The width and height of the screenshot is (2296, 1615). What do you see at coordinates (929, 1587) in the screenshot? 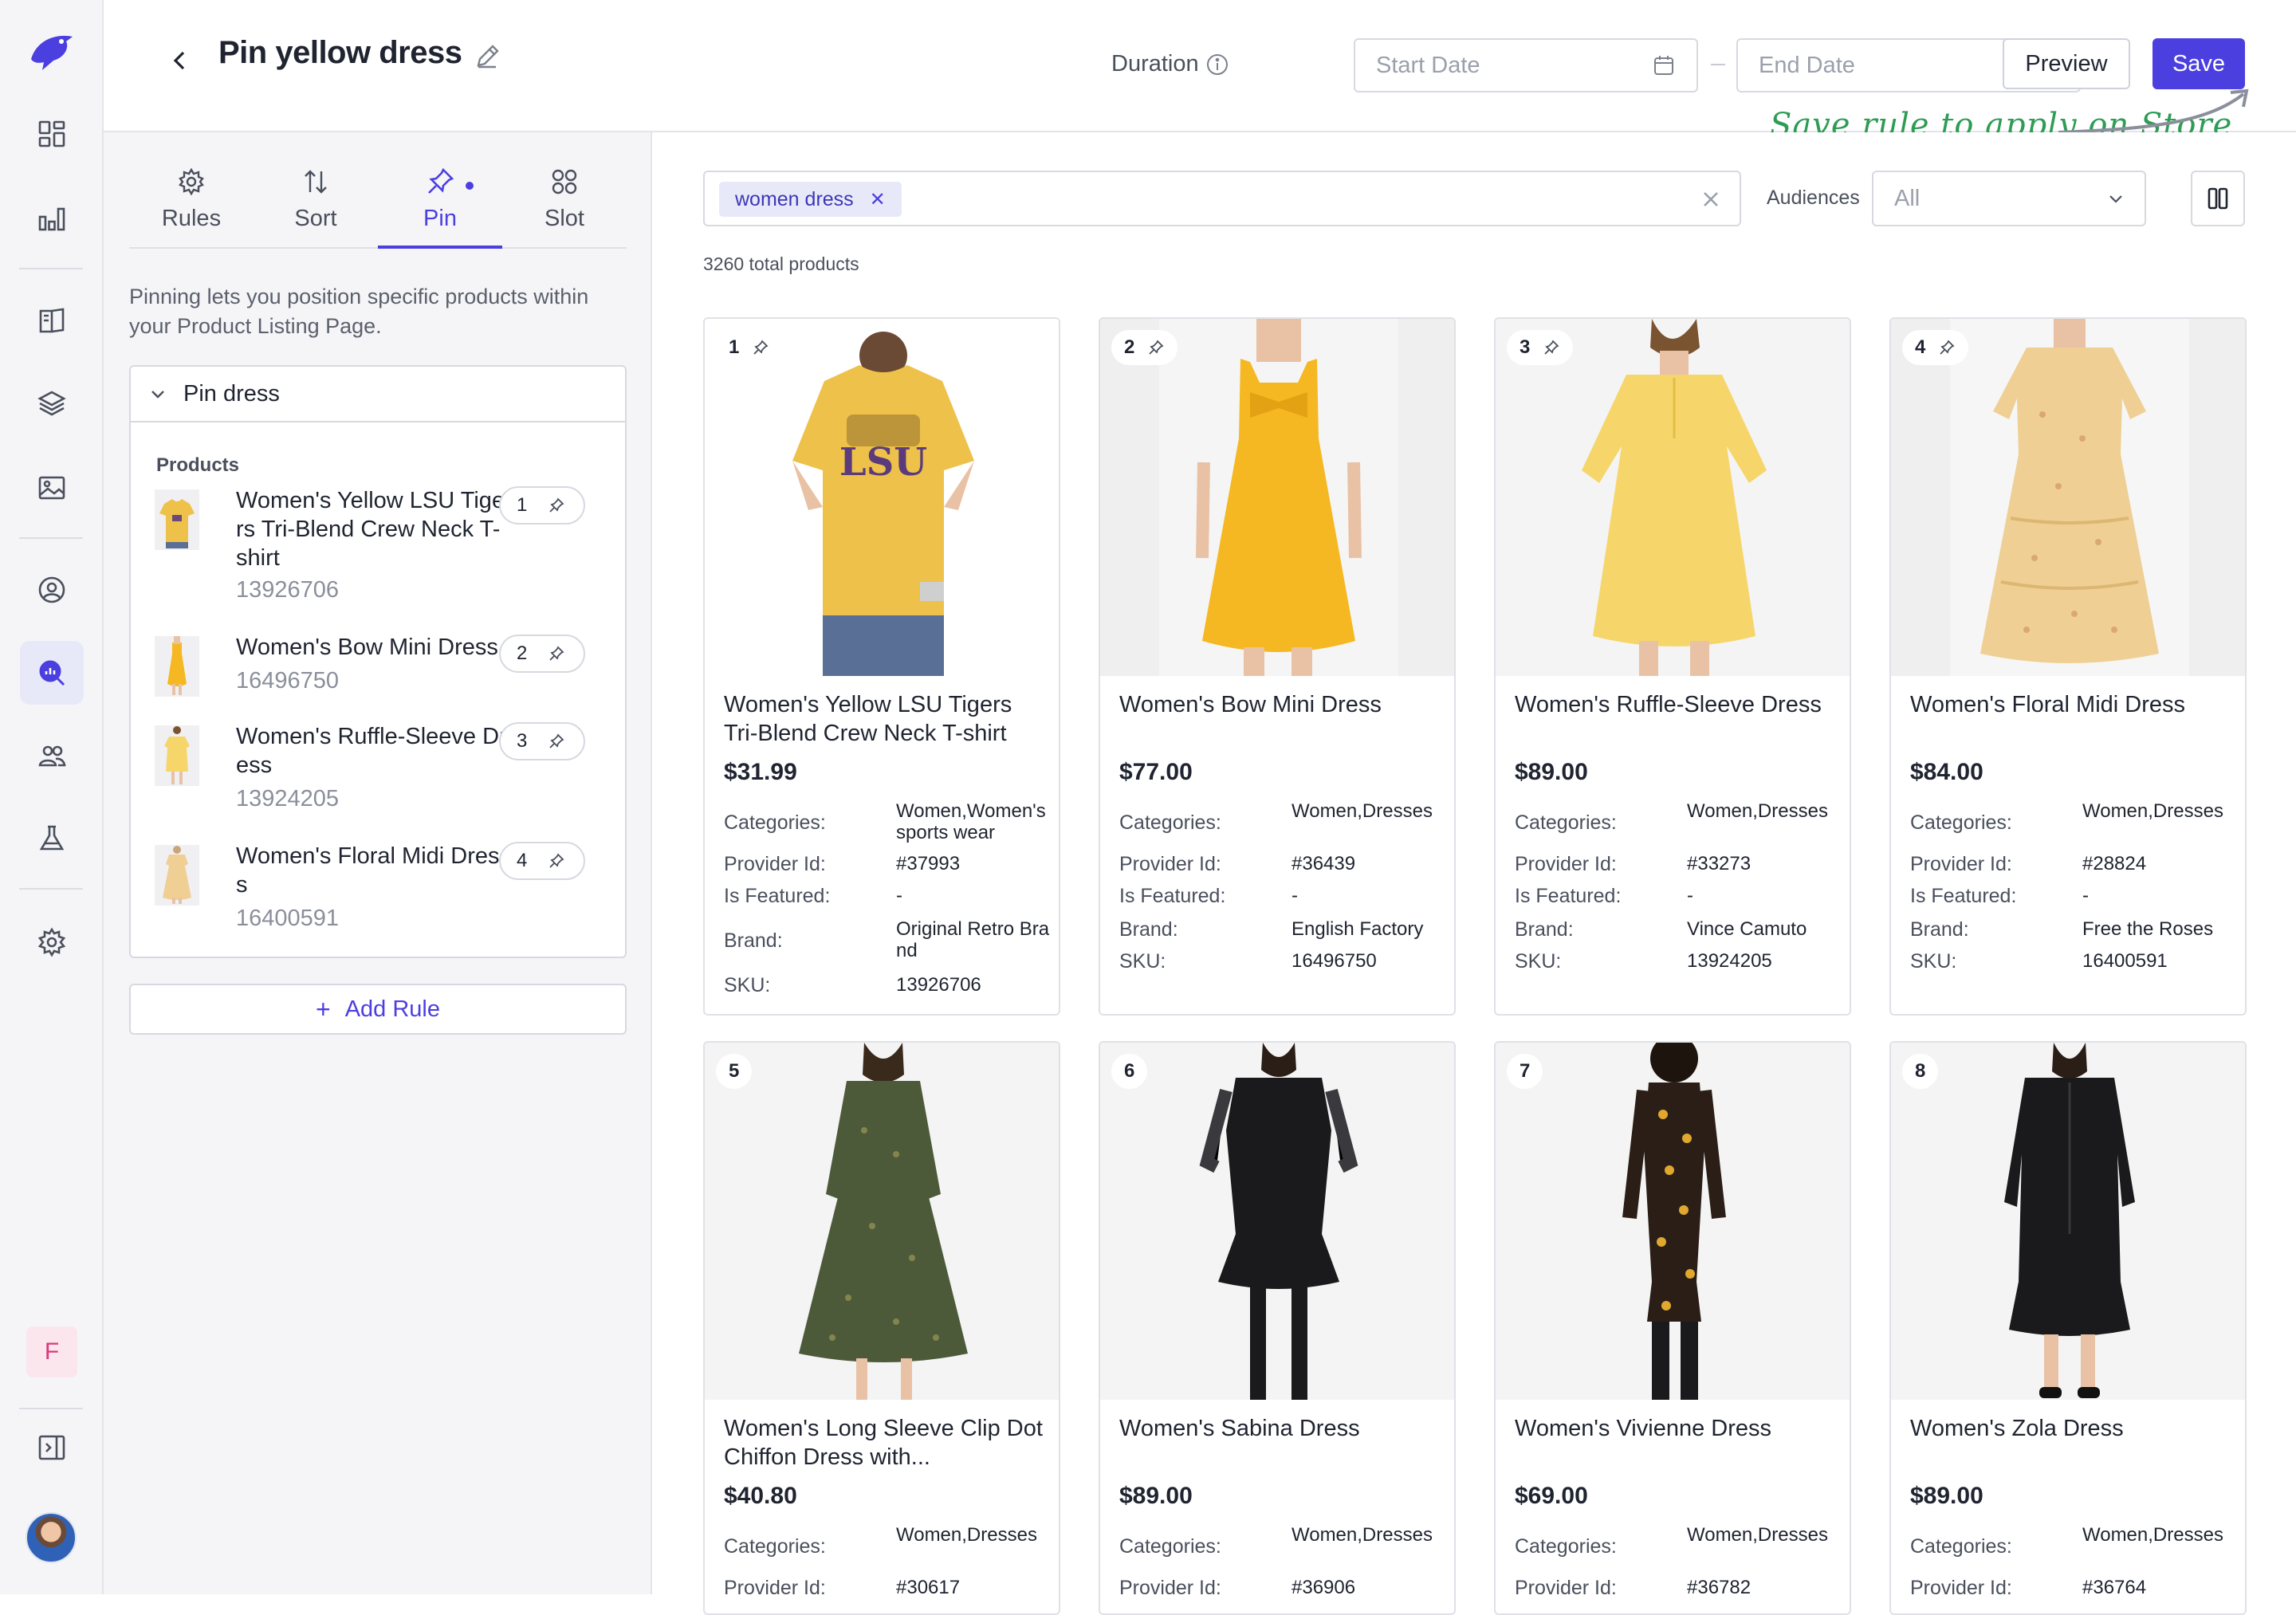
I see `meta-provider: #30617` at bounding box center [929, 1587].